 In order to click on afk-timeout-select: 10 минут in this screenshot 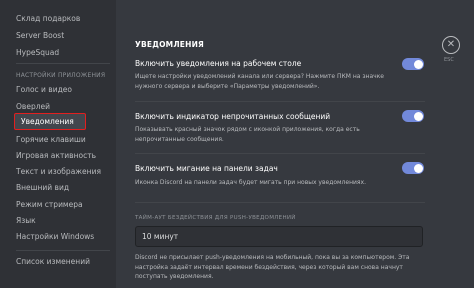, I will do `click(279, 236)`.